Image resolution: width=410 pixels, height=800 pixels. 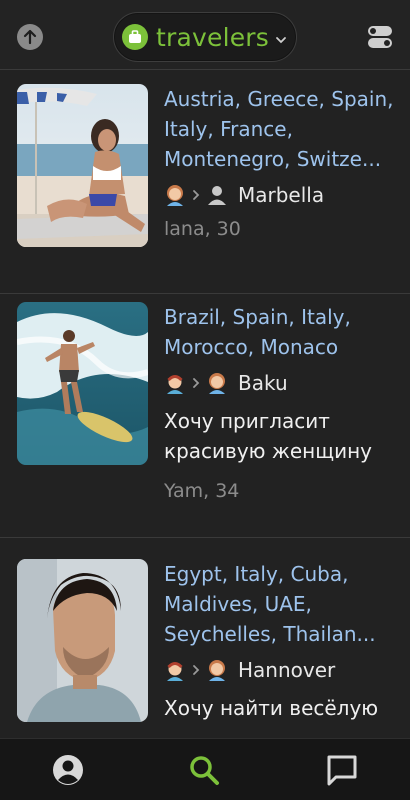 I want to click on trip-message: Хочу найти весёлую, so click(x=271, y=708).